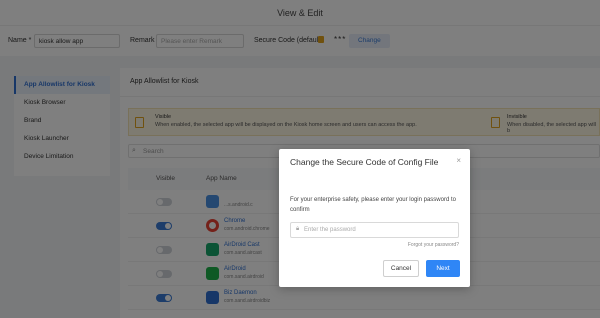 The width and height of the screenshot is (600, 318). I want to click on next-button: Next, so click(443, 268).